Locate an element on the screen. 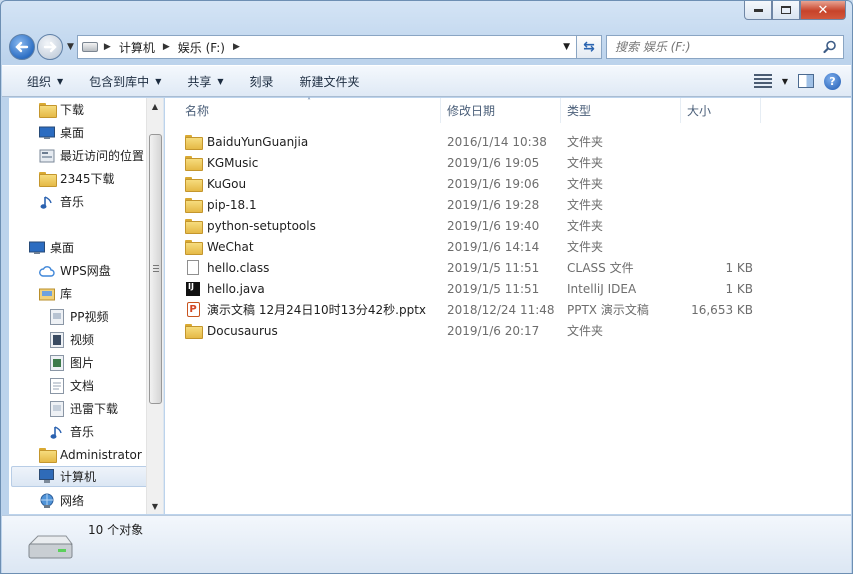 The image size is (853, 574). nav-item-pp-video: PP视频 is located at coordinates (78, 316).